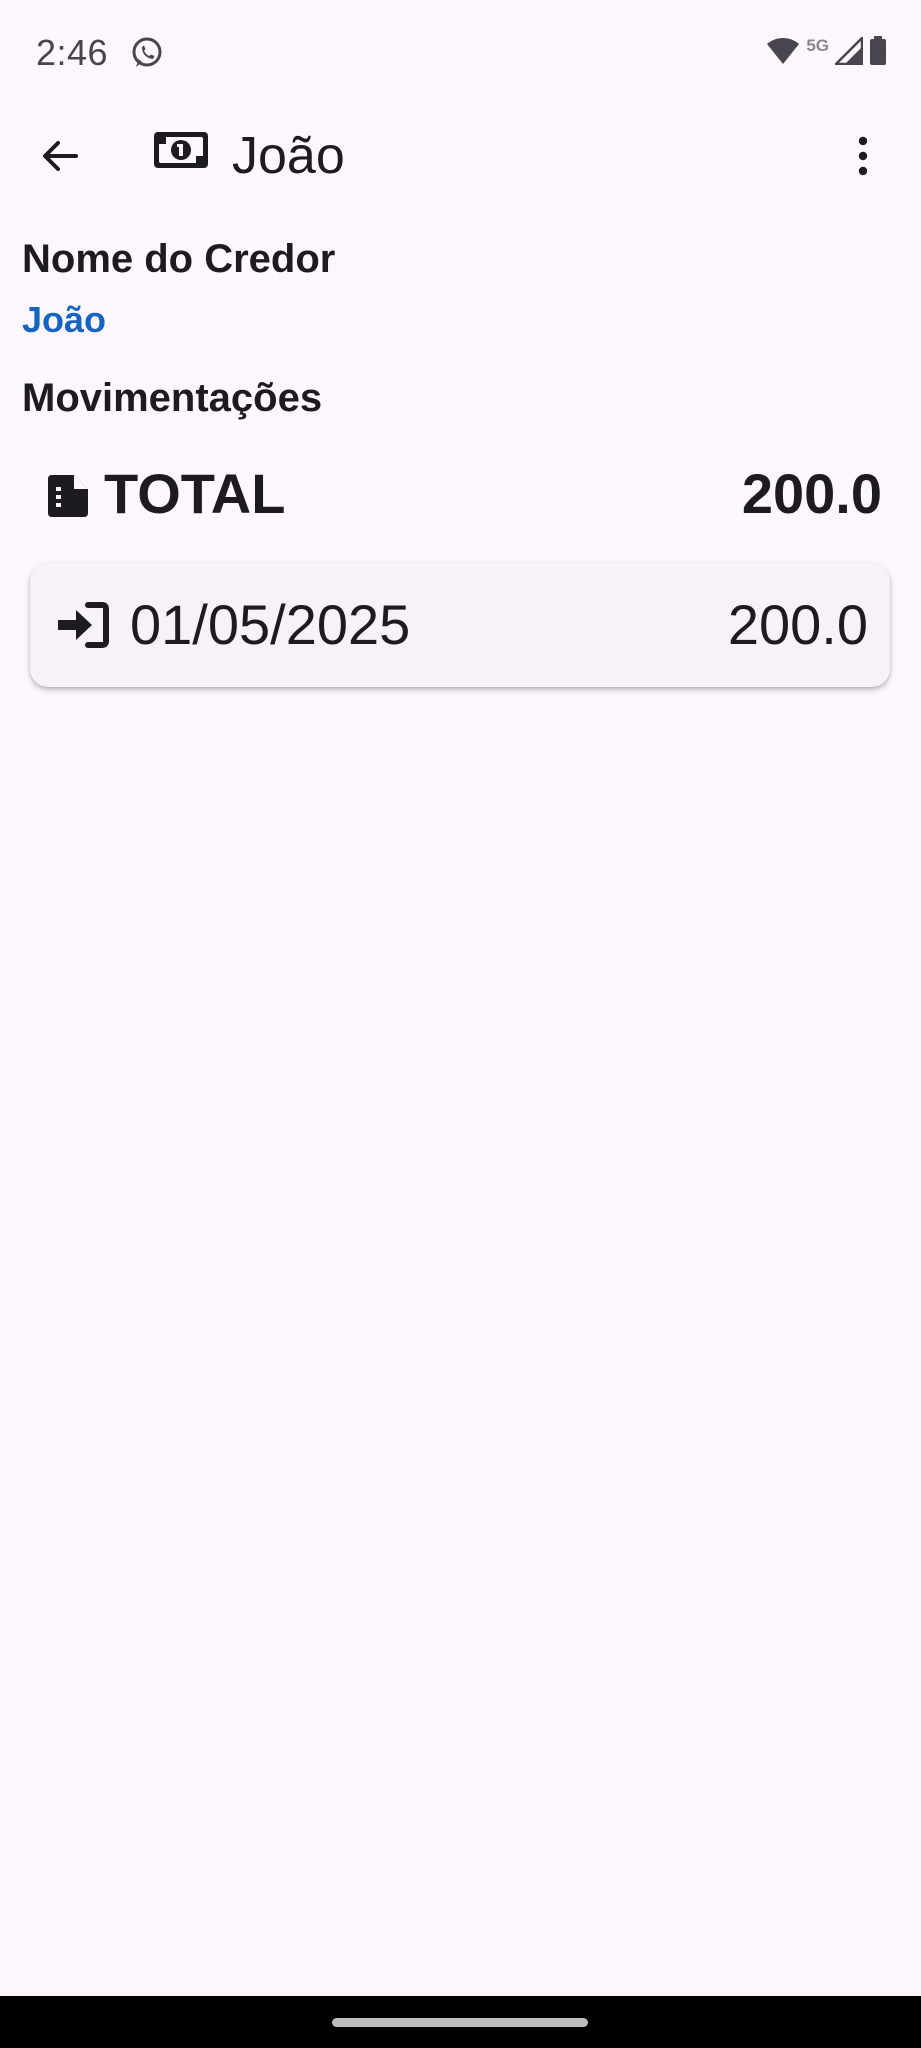 The image size is (921, 2048). Describe the element at coordinates (181, 150) in the screenshot. I see `money-bill-icon` at that location.